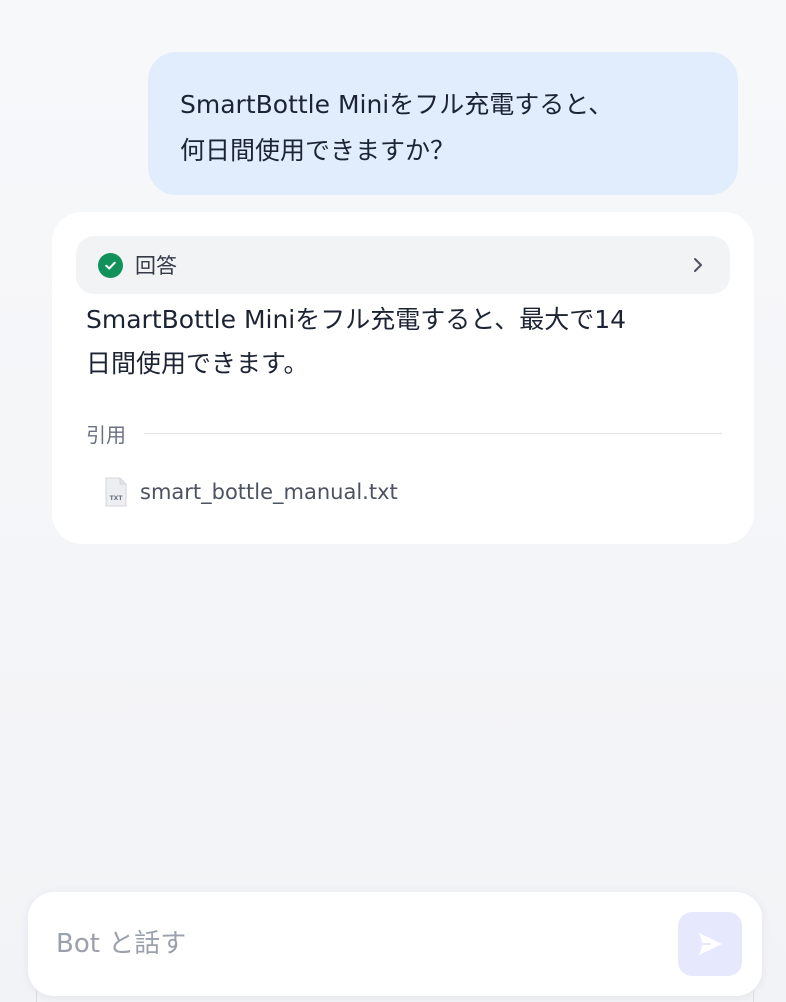 Image resolution: width=786 pixels, height=1002 pixels. I want to click on message-input, so click(356, 944).